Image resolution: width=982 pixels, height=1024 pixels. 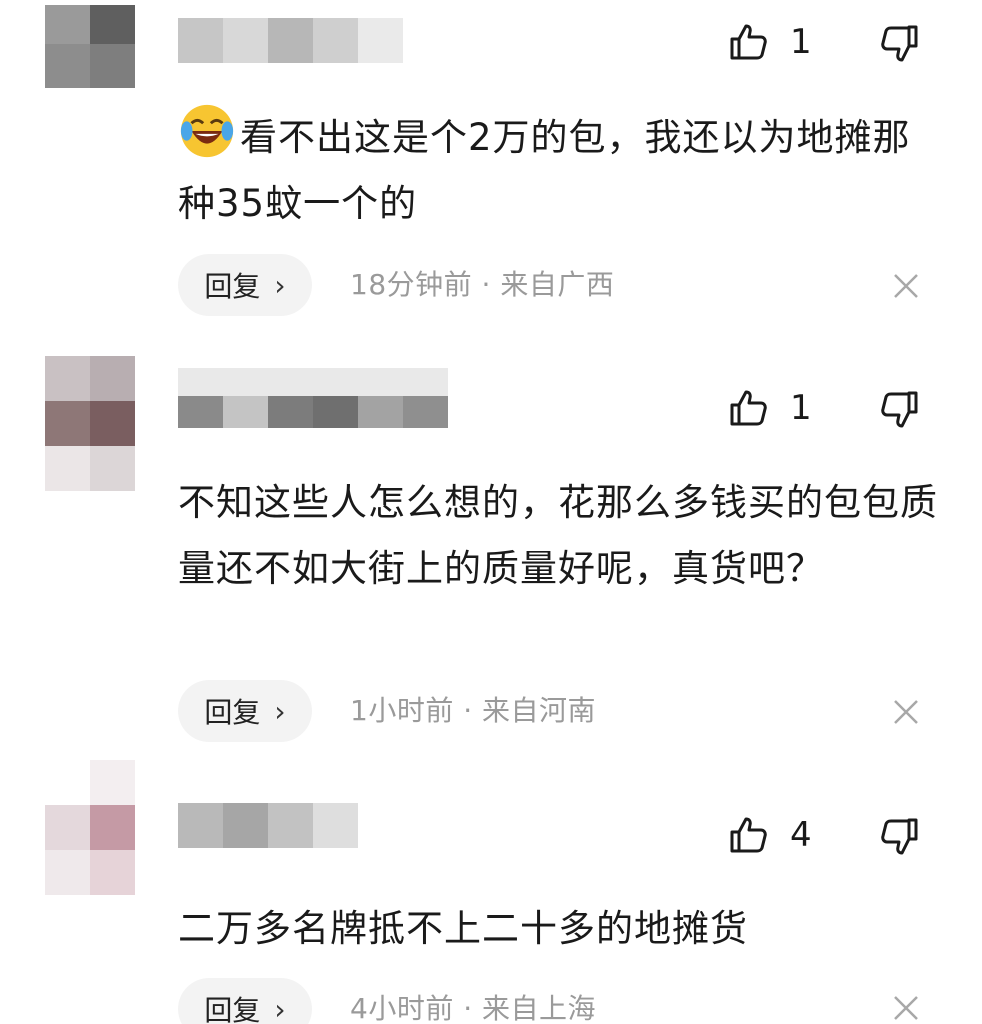 I want to click on comment-meta: 18分钟前 · 来自广西, so click(x=482, y=284).